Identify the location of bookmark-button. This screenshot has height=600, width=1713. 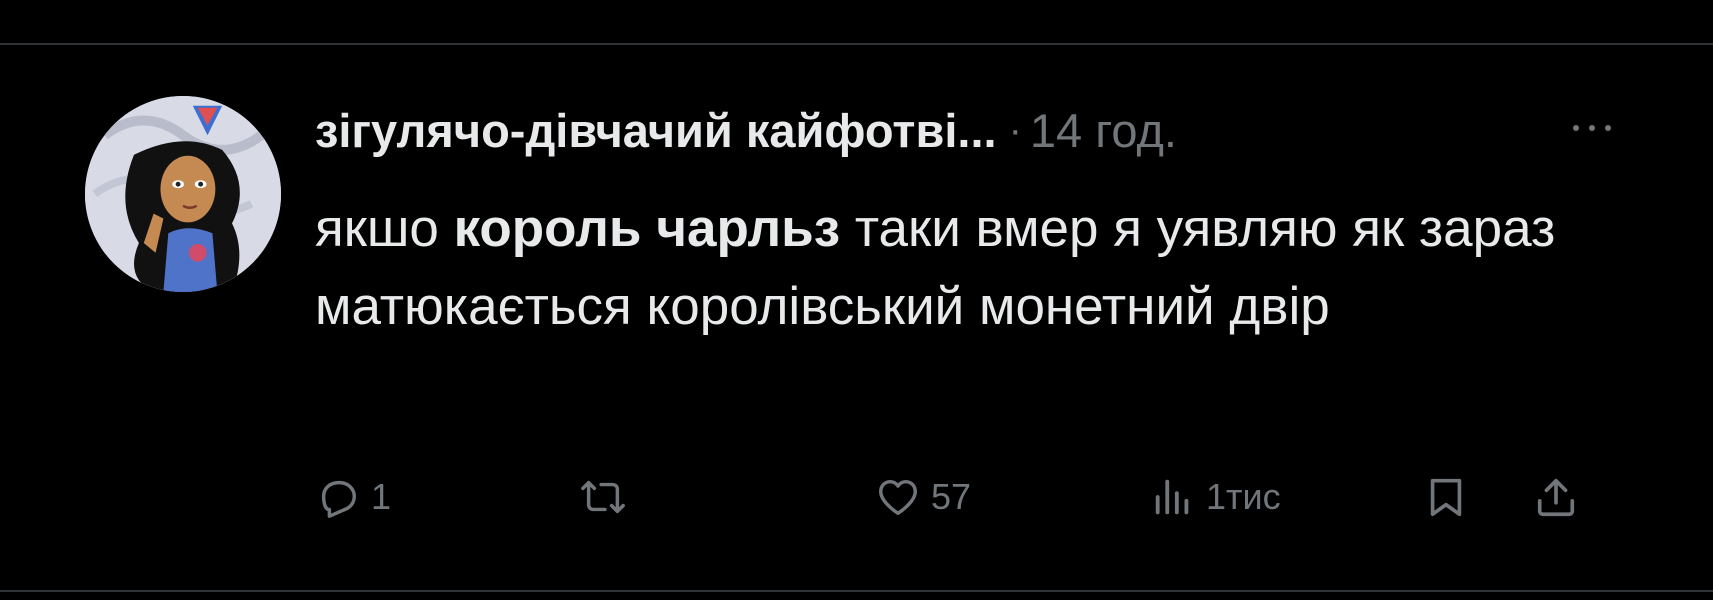
(1446, 497).